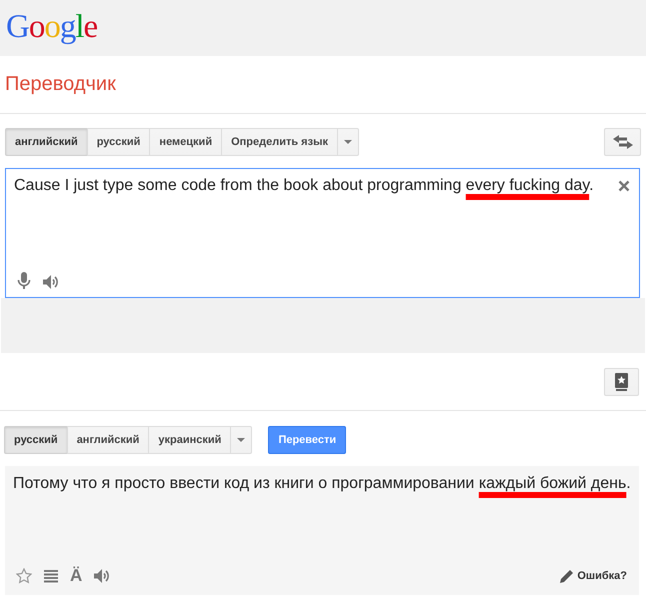  What do you see at coordinates (76, 576) in the screenshot?
I see `transliteration-button: Ä` at bounding box center [76, 576].